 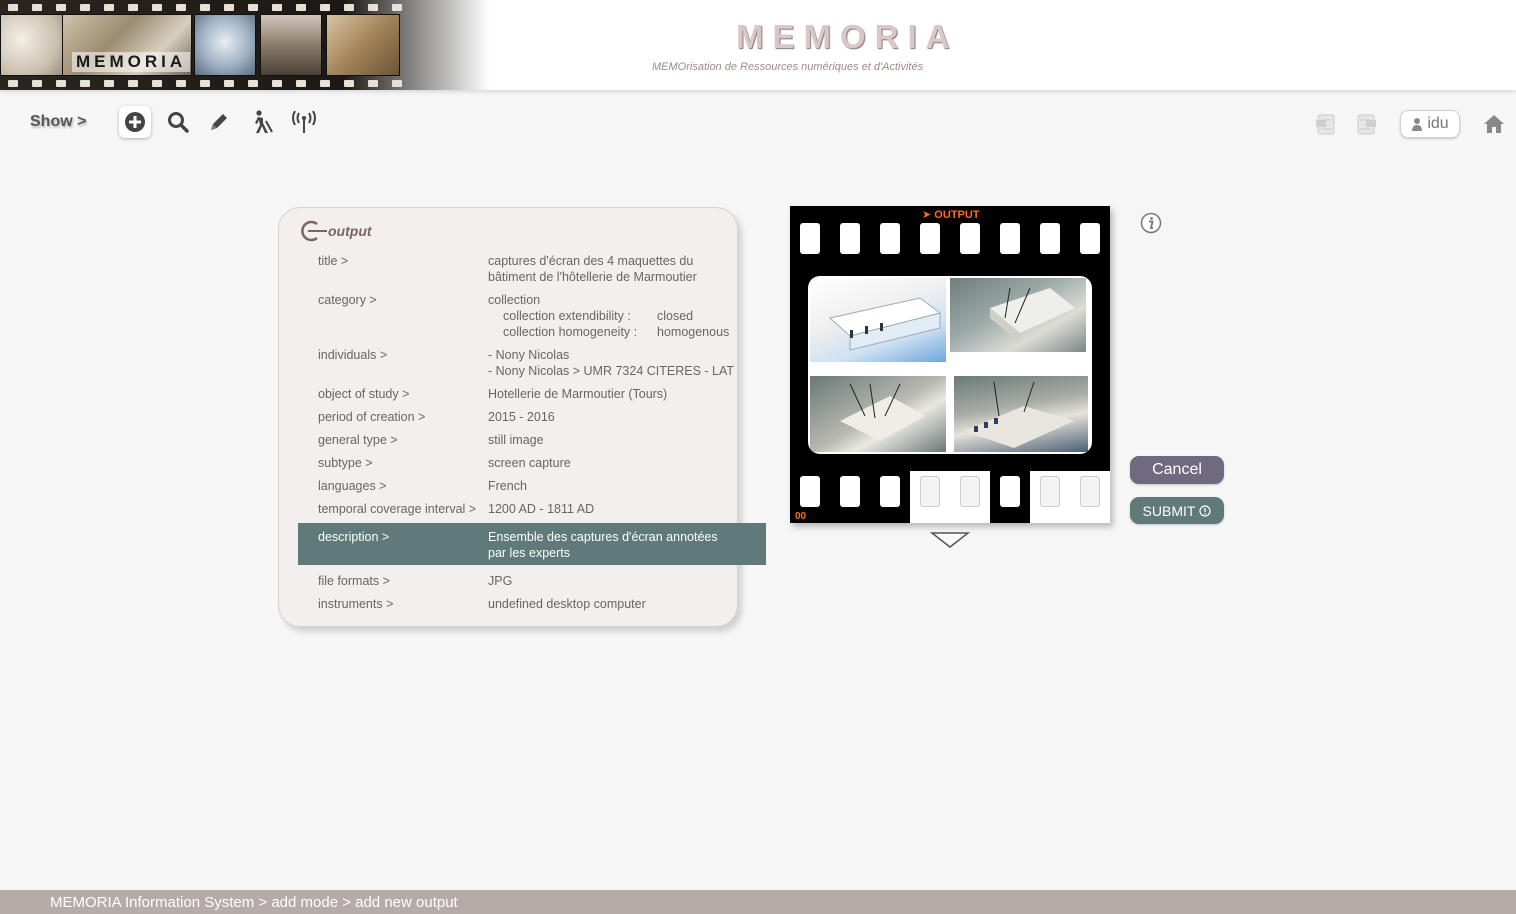 I want to click on add-button, so click(x=135, y=122).